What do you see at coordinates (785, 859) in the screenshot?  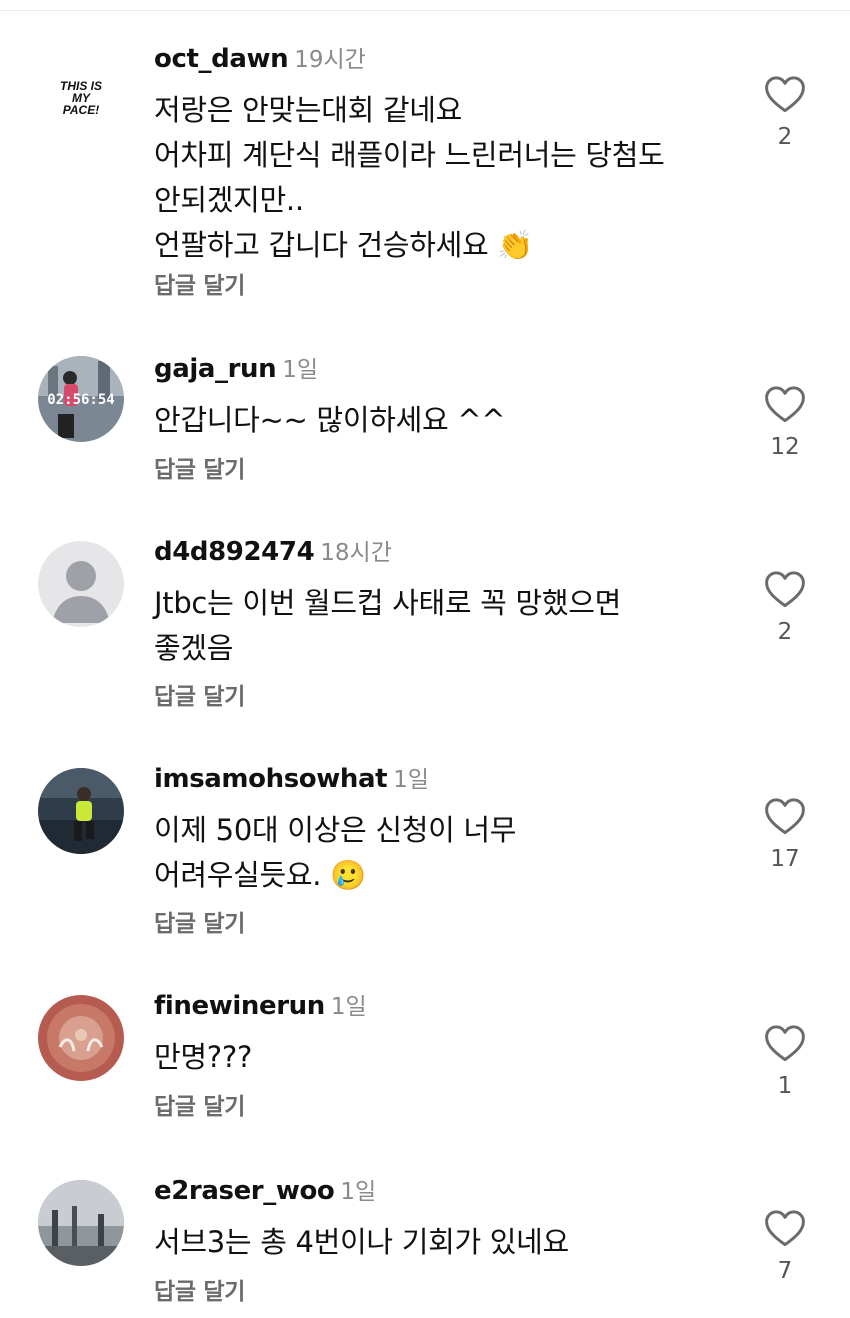 I see `like-count: 17` at bounding box center [785, 859].